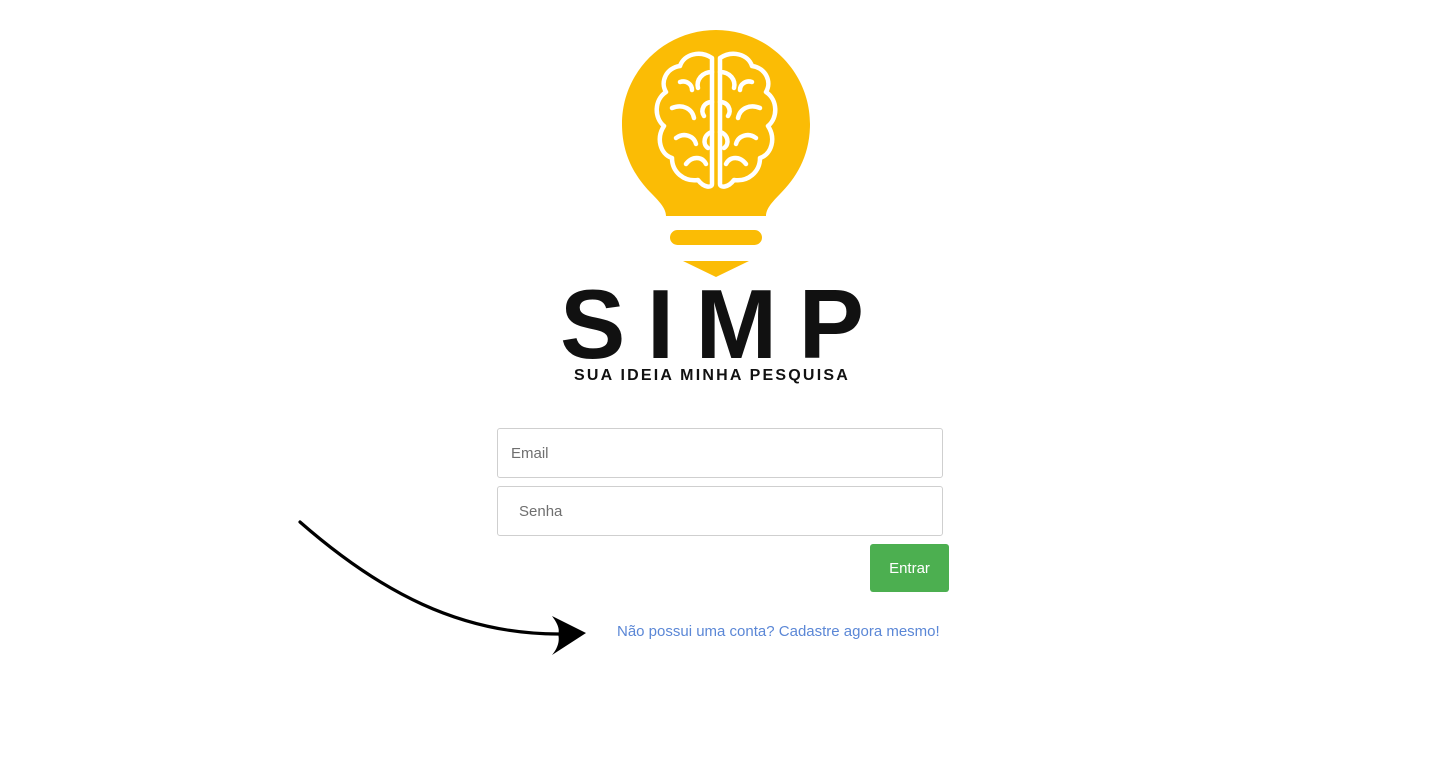 The height and width of the screenshot is (771, 1440). What do you see at coordinates (712, 375) in the screenshot?
I see `brand-tagline: SUA IDEIA MINHA PESQUISA` at bounding box center [712, 375].